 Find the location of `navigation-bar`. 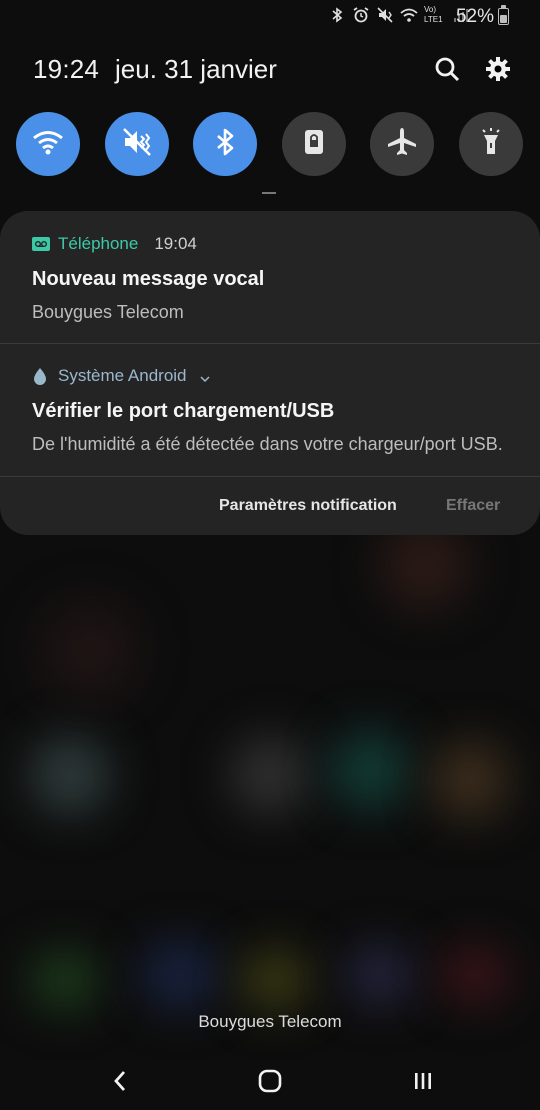

navigation-bar is located at coordinates (270, 1080).